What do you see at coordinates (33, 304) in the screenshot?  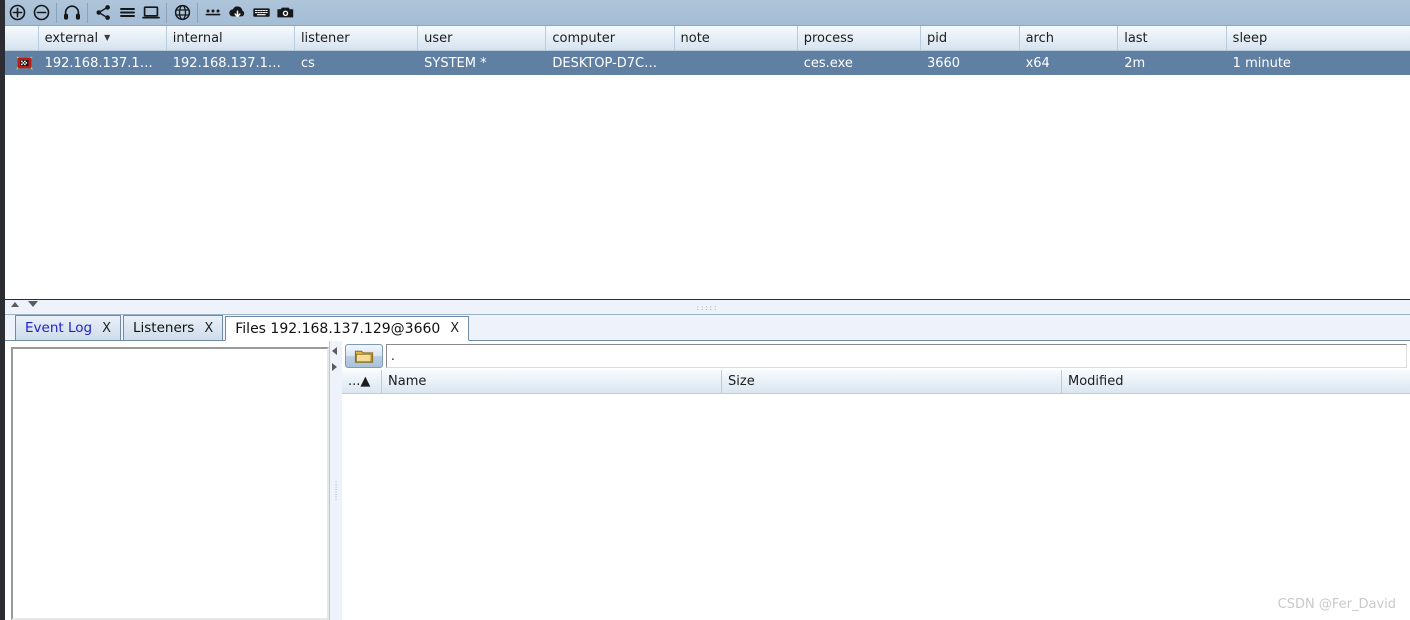 I see `chevron-down-icon` at bounding box center [33, 304].